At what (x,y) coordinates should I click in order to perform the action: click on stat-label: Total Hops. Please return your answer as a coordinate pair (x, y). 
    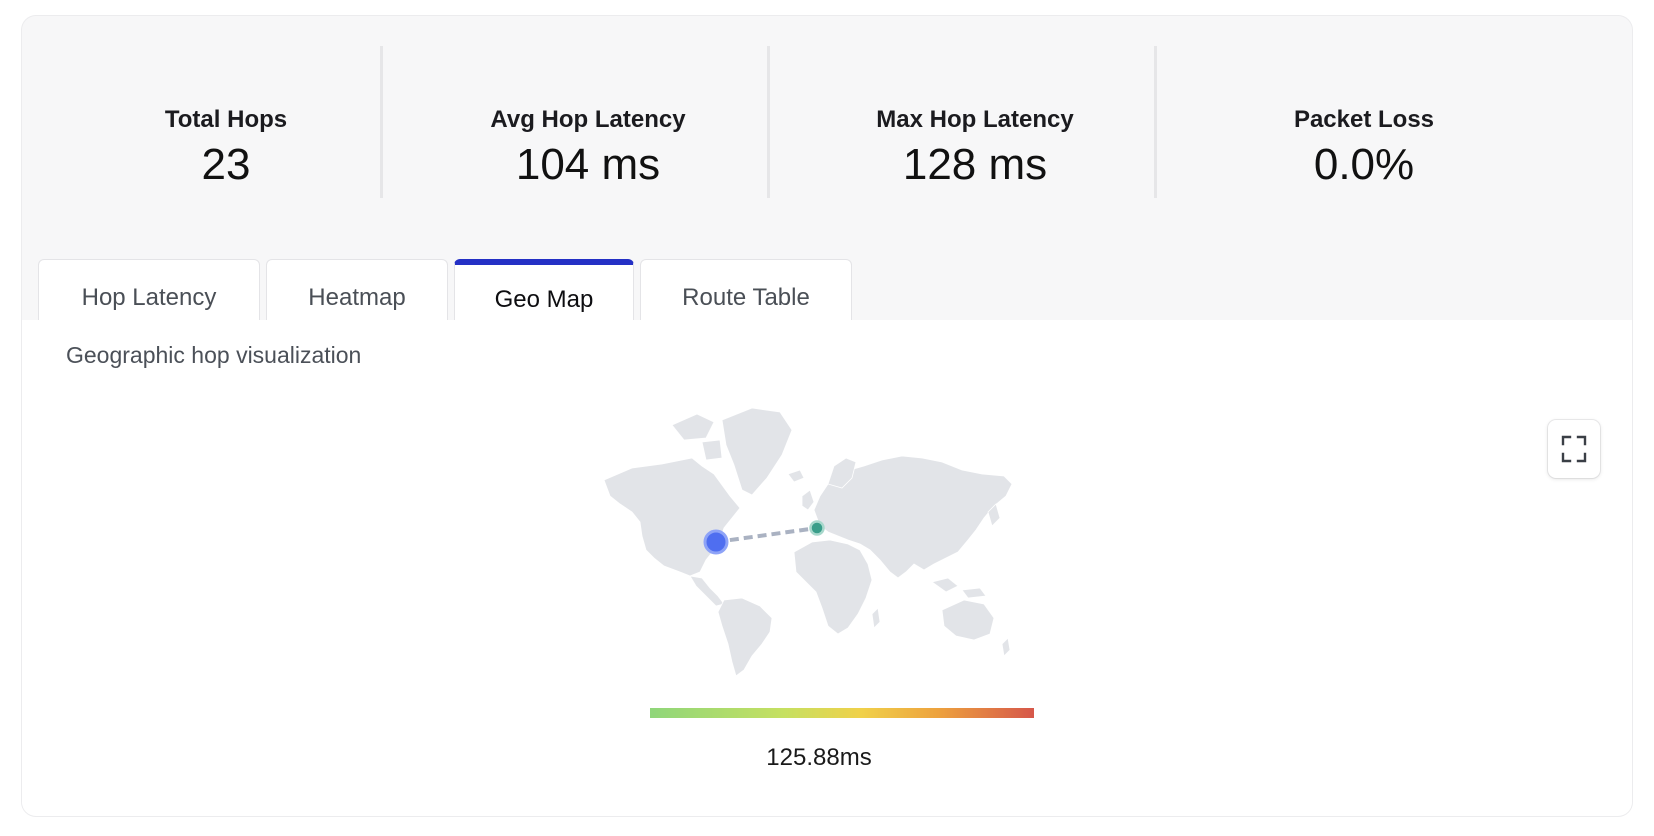
    Looking at the image, I should click on (226, 119).